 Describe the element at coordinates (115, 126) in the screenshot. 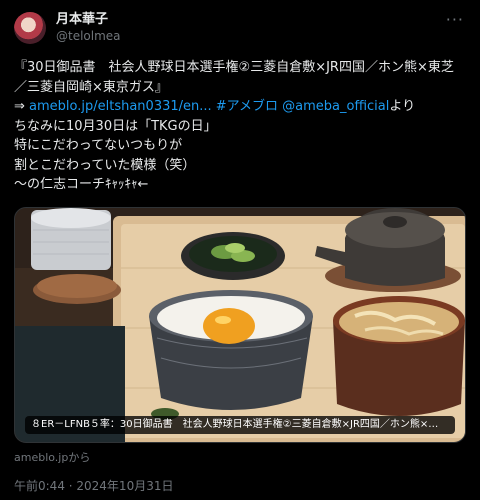

I see `tweet-line-2: ちなみに10月30日は「TKGの日」` at that location.